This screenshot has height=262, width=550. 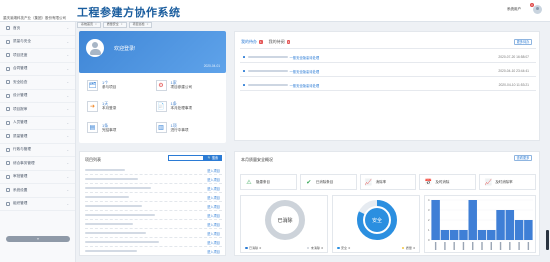 What do you see at coordinates (140, 25) in the screenshot?
I see `tab-2: 项目巡检 ×` at bounding box center [140, 25].